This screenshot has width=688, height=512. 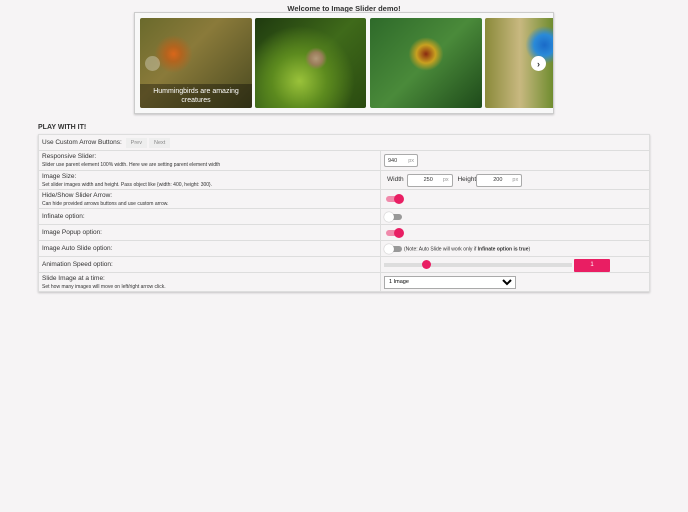 I want to click on autoslide-toggle, so click(x=394, y=248).